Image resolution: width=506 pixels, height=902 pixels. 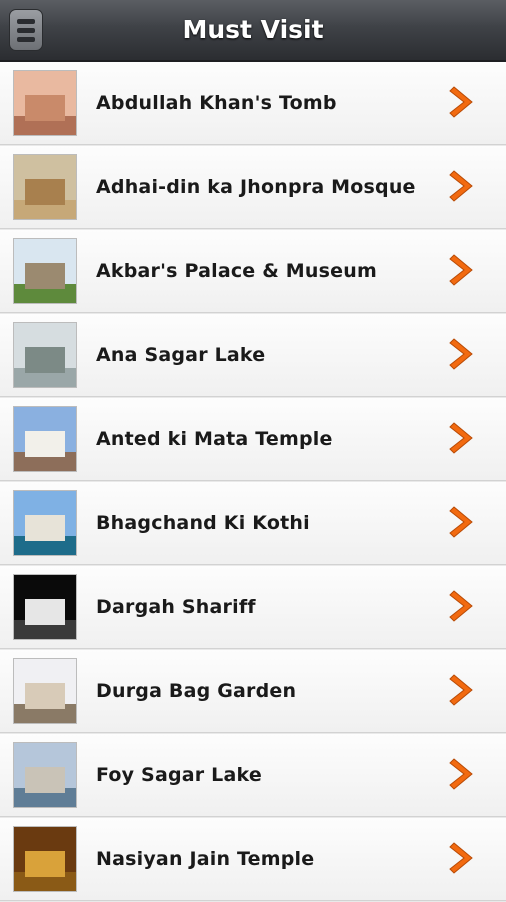 I want to click on place-name: Ana Sagar Lake, so click(x=181, y=355).